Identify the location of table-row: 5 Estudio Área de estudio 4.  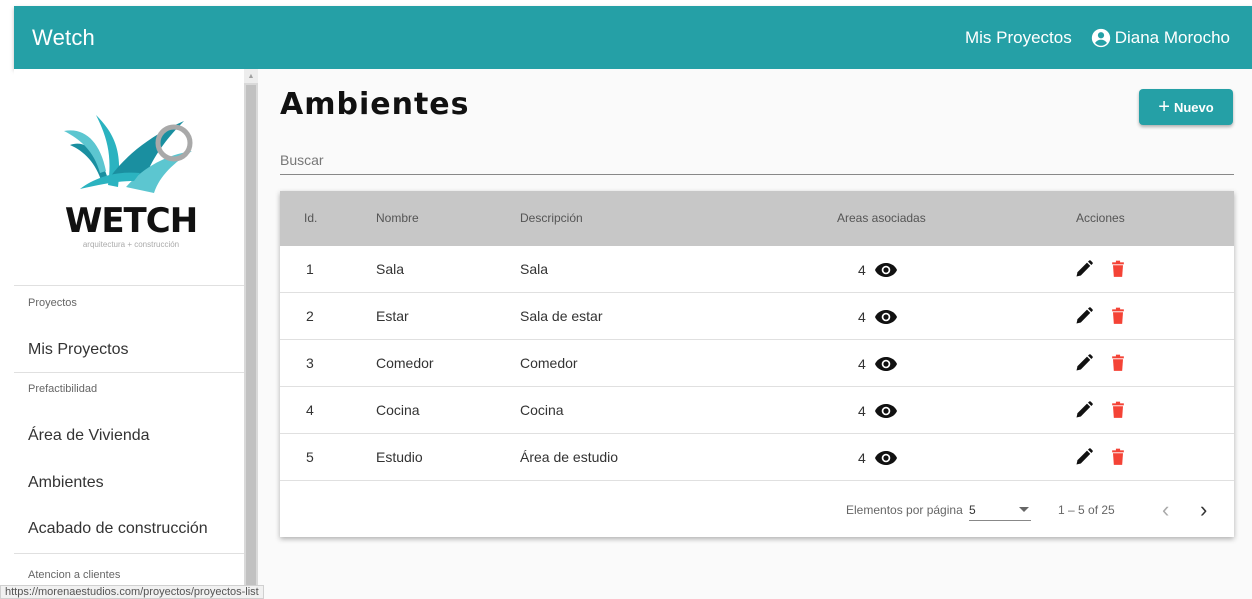
(757, 457).